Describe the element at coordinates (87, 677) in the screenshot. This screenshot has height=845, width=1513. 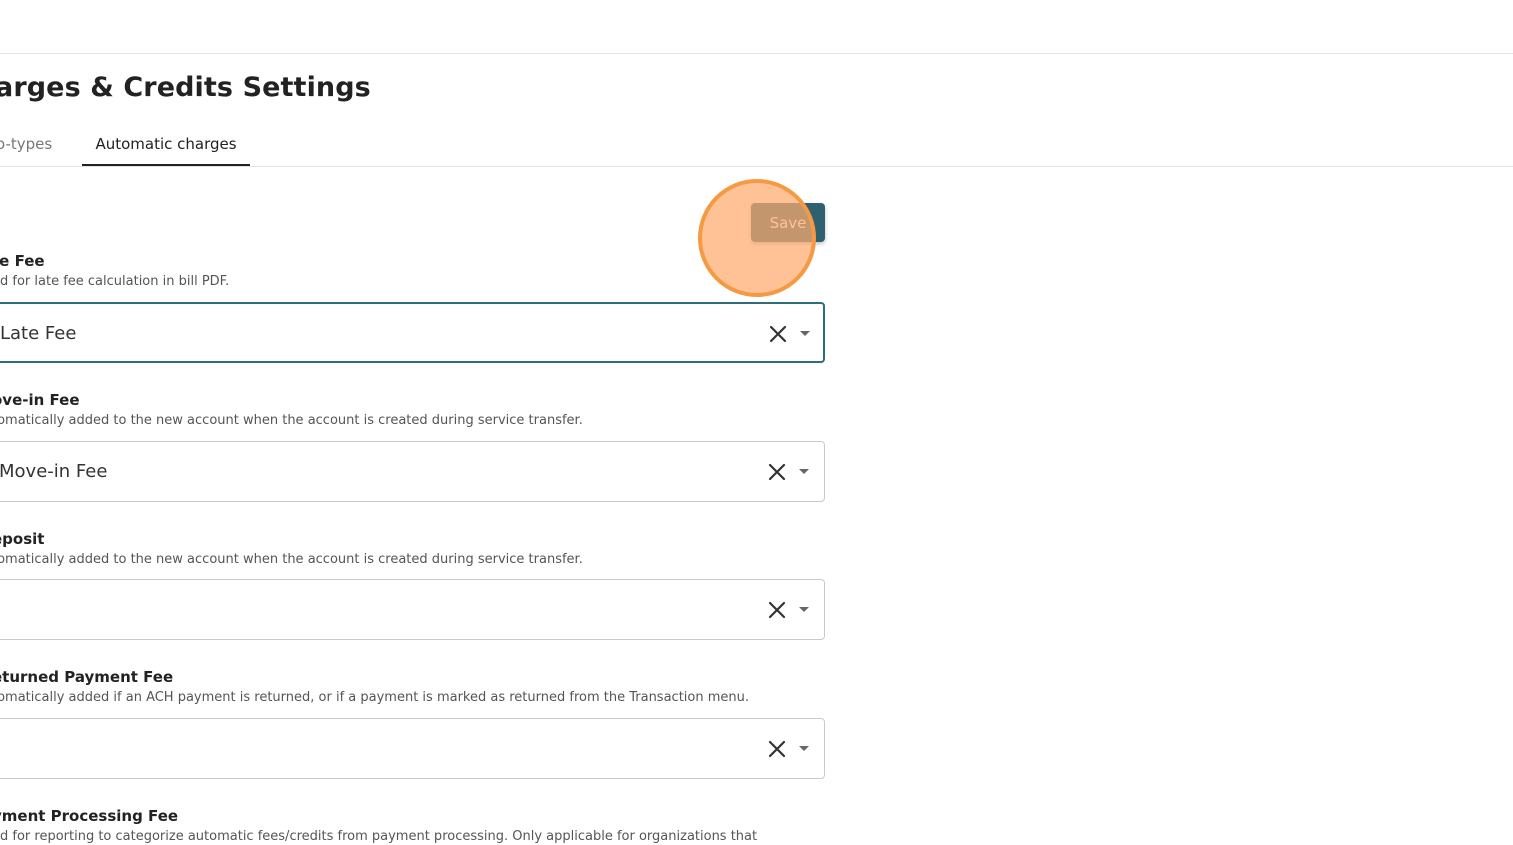
I see `returned-payment-fee-label: eturned Payment Fee` at that location.